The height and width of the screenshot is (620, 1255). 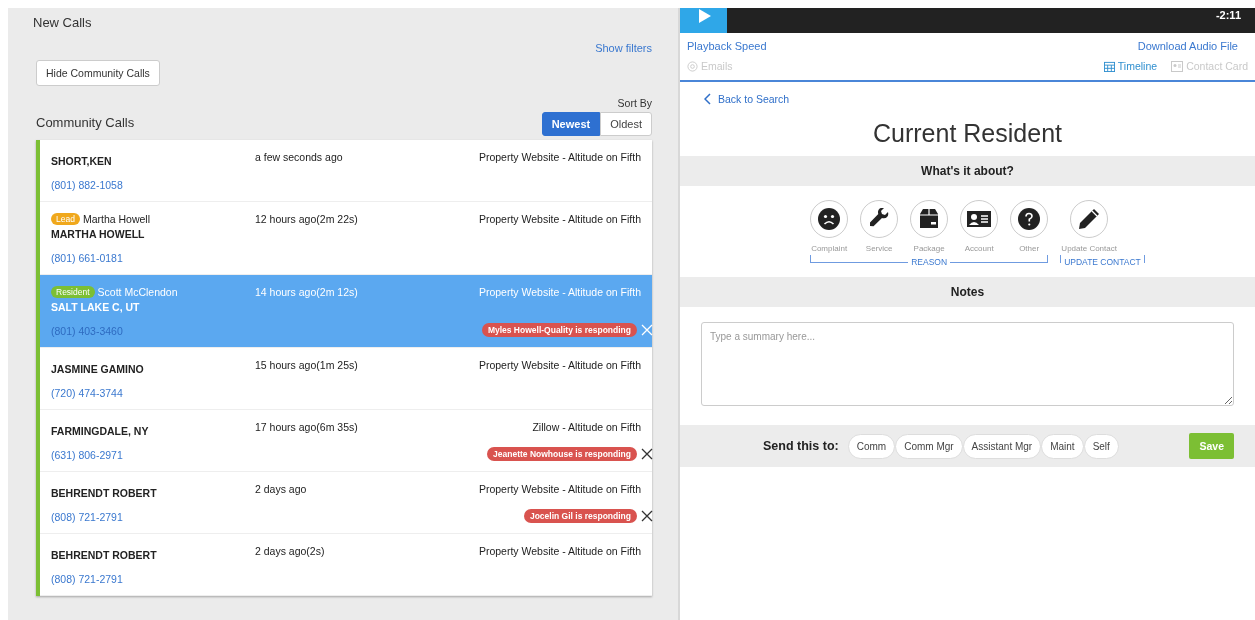 What do you see at coordinates (307, 428) in the screenshot?
I see `call-time: 17 hours ago(6m 35s)` at bounding box center [307, 428].